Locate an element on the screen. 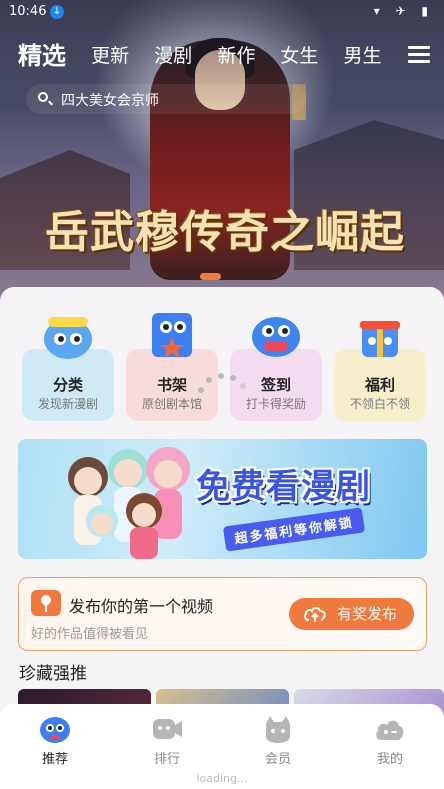 This screenshot has height=789, width=444. quick-entry-checkin: 签到 打卡得奖励 is located at coordinates (276, 366).